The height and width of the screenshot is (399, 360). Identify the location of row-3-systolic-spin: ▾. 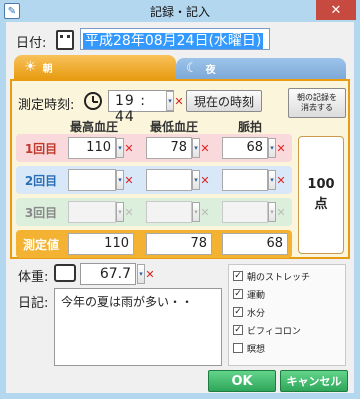
(120, 212).